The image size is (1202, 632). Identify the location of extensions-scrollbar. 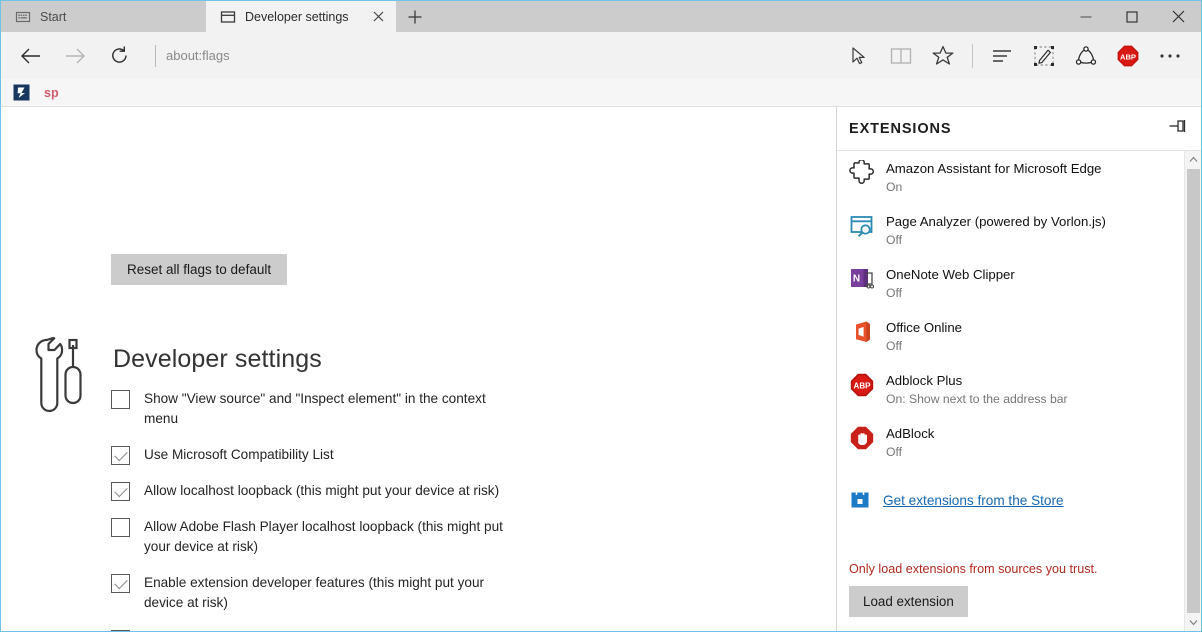
(1192, 391).